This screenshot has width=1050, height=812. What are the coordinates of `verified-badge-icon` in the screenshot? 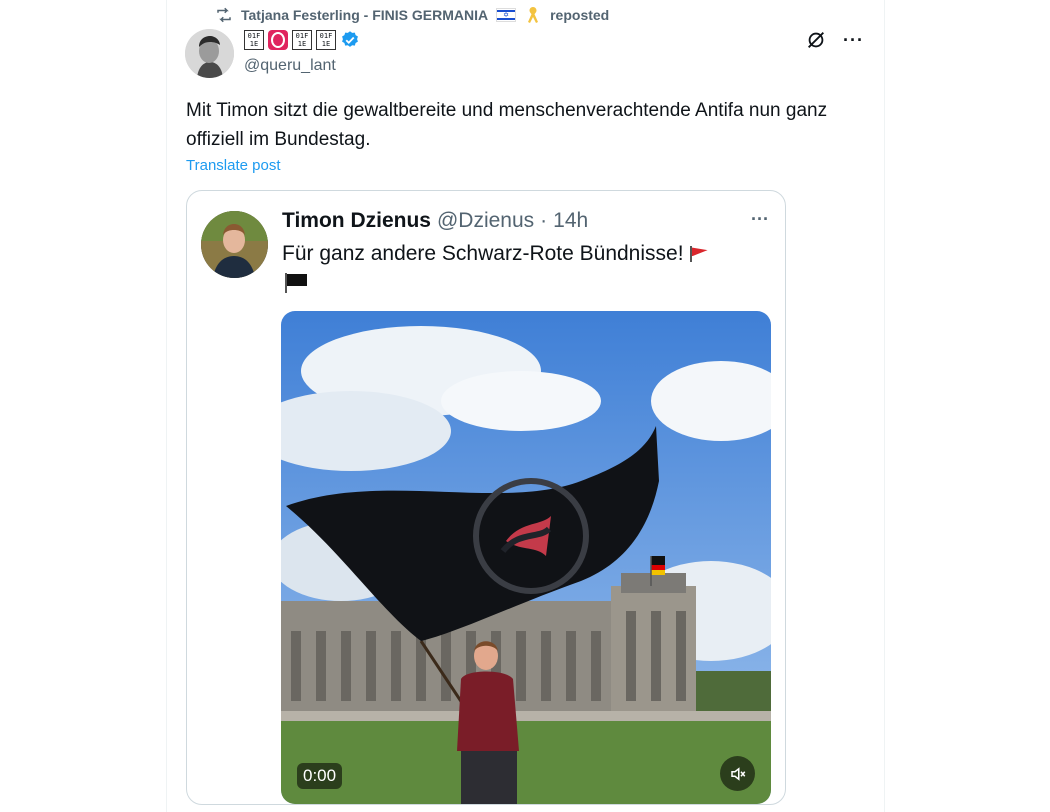 It's located at (350, 39).